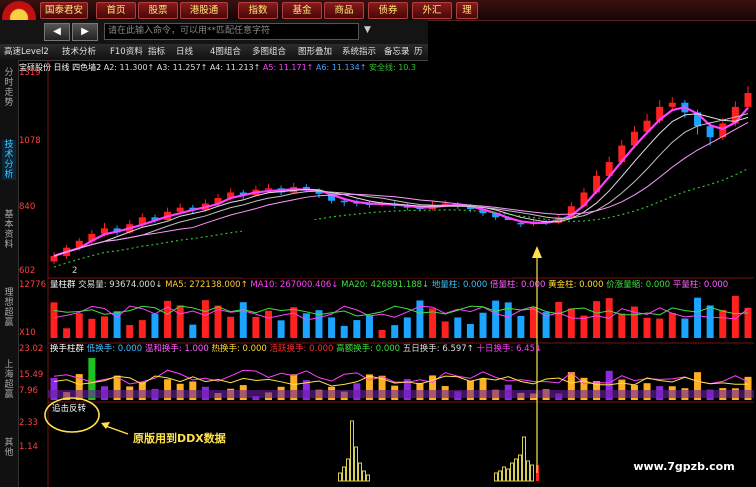  What do you see at coordinates (459, 285) in the screenshot?
I see `vol-dizhu: 地量柱: 0.000` at bounding box center [459, 285].